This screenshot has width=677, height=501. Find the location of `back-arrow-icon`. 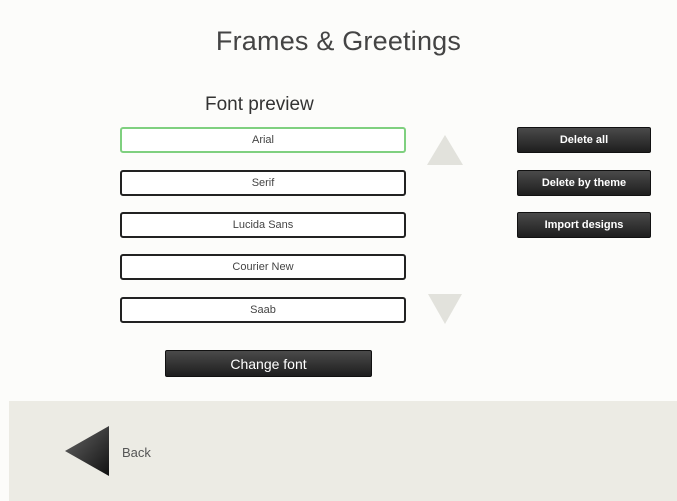

back-arrow-icon is located at coordinates (89, 451).